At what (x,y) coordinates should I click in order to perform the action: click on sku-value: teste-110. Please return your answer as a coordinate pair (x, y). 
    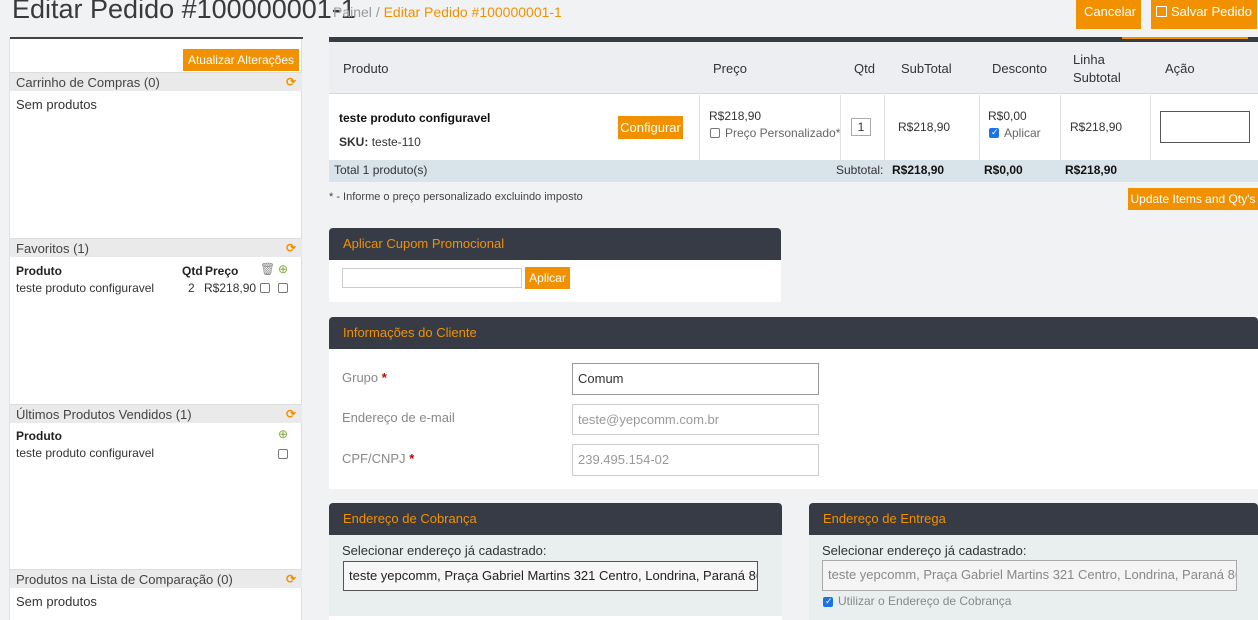
    Looking at the image, I should click on (396, 142).